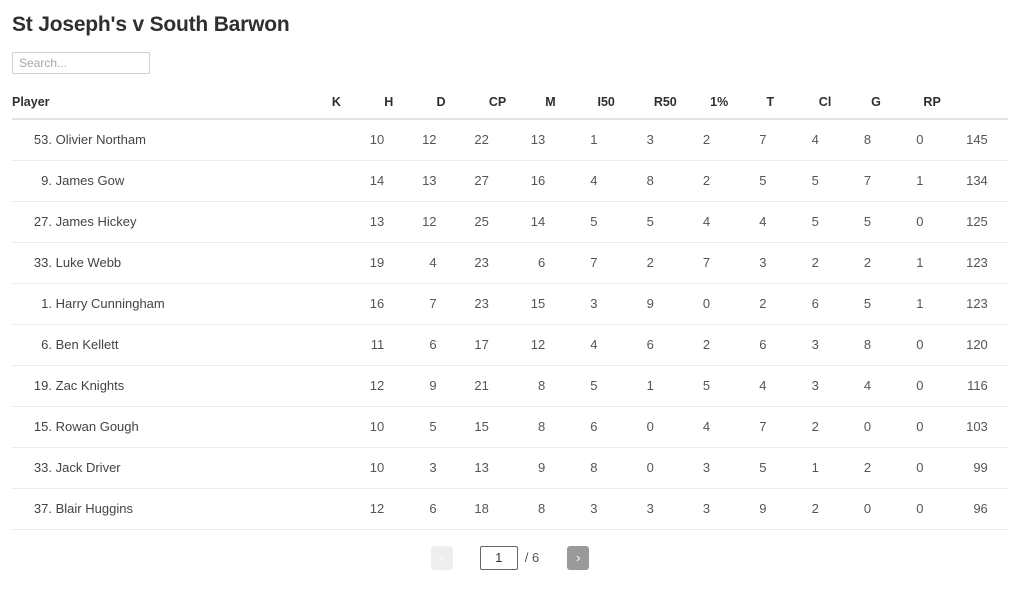  I want to click on cell-h: 12, so click(410, 140).